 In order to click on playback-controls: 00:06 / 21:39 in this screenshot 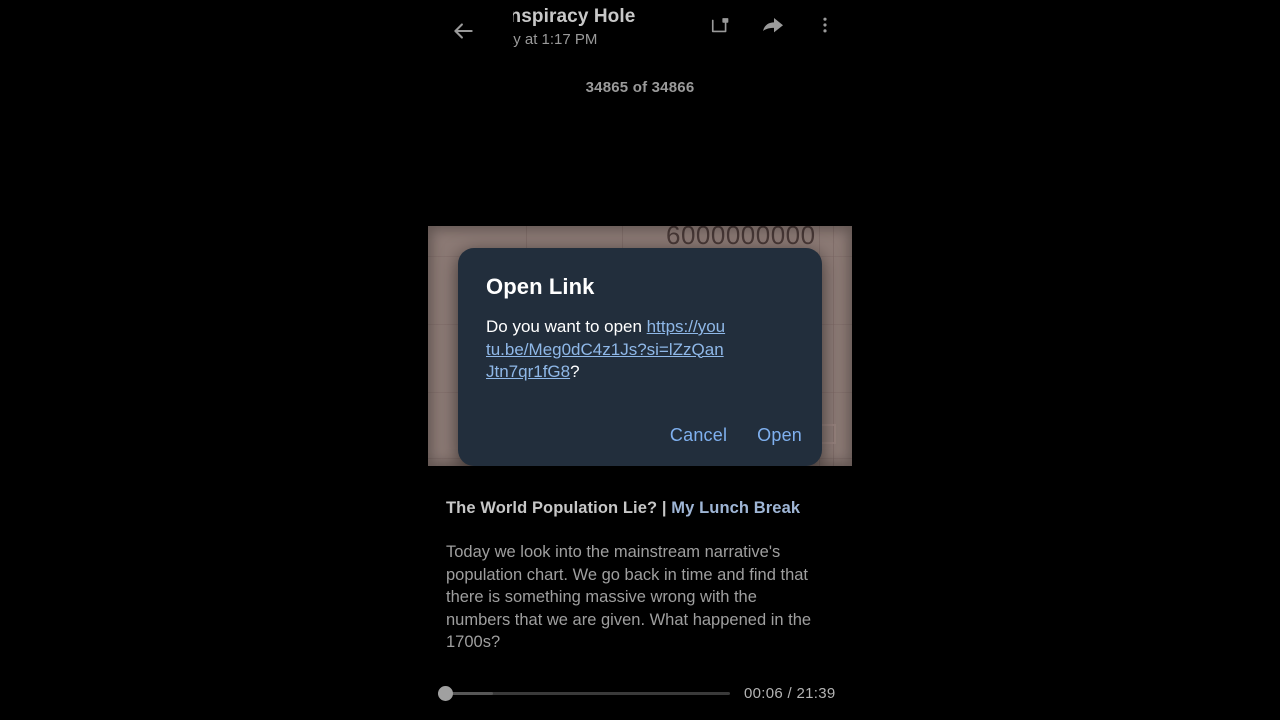, I will do `click(640, 693)`.